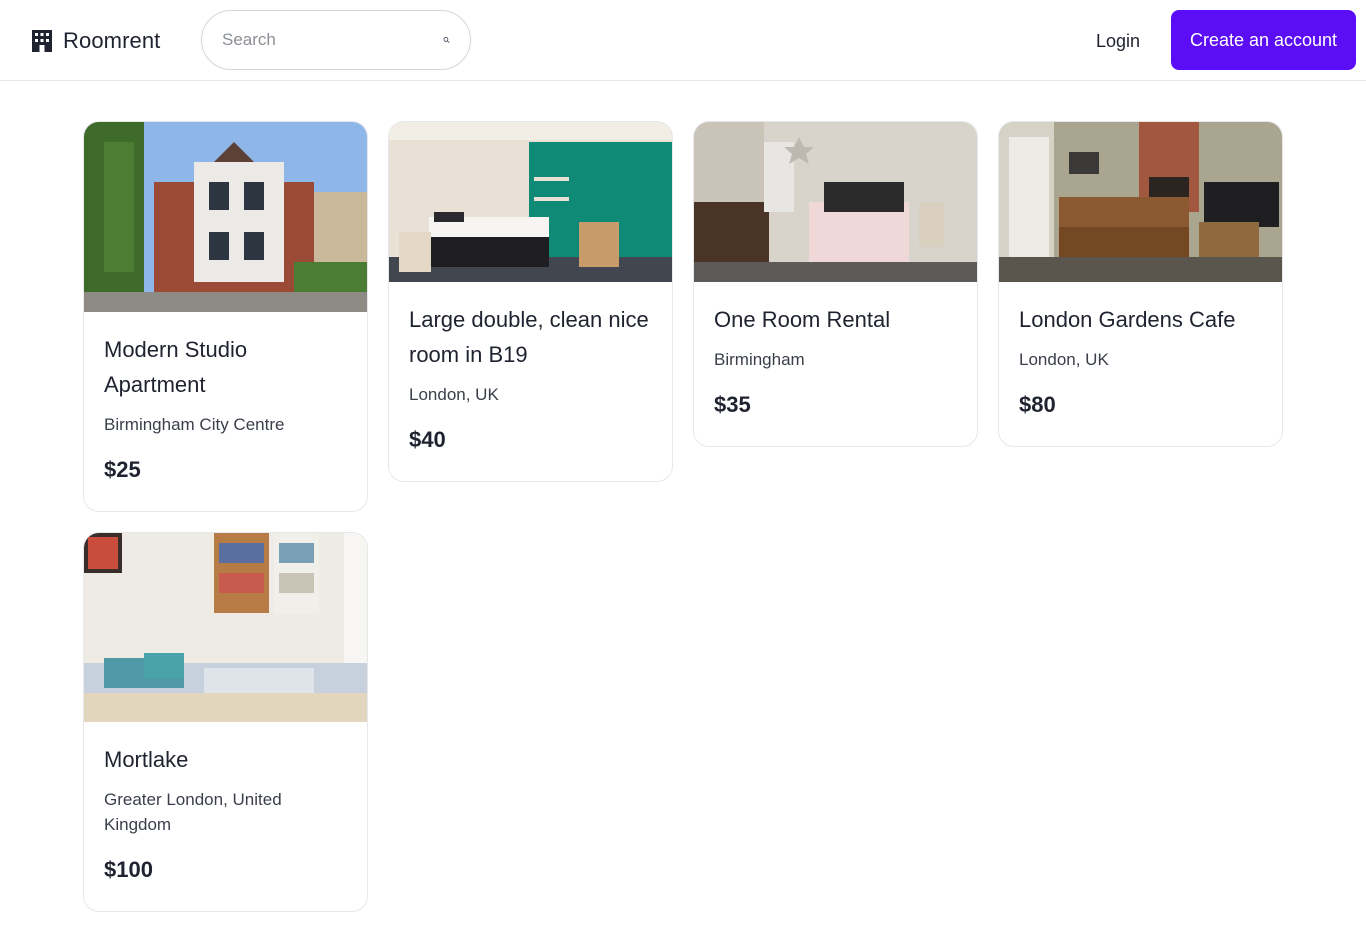  Describe the element at coordinates (146, 759) in the screenshot. I see `listing-title: Mortlake` at that location.